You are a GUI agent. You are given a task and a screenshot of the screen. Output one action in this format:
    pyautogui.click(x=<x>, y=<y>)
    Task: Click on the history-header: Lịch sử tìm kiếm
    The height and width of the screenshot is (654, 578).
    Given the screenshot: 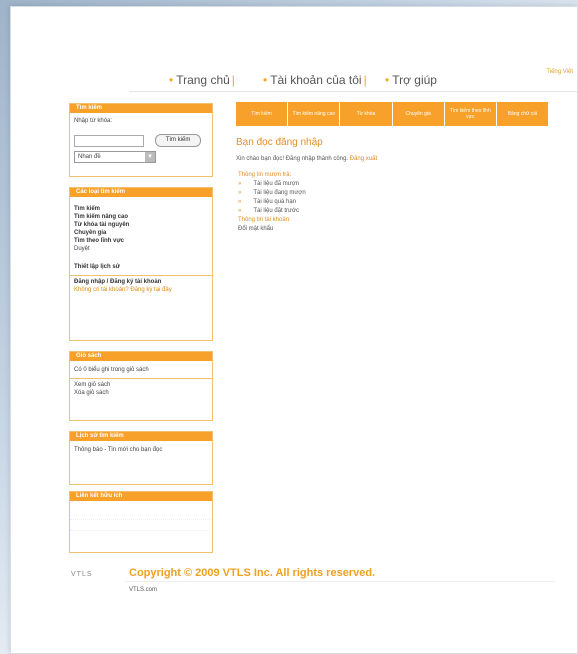 What is the action you would take?
    pyautogui.click(x=141, y=436)
    